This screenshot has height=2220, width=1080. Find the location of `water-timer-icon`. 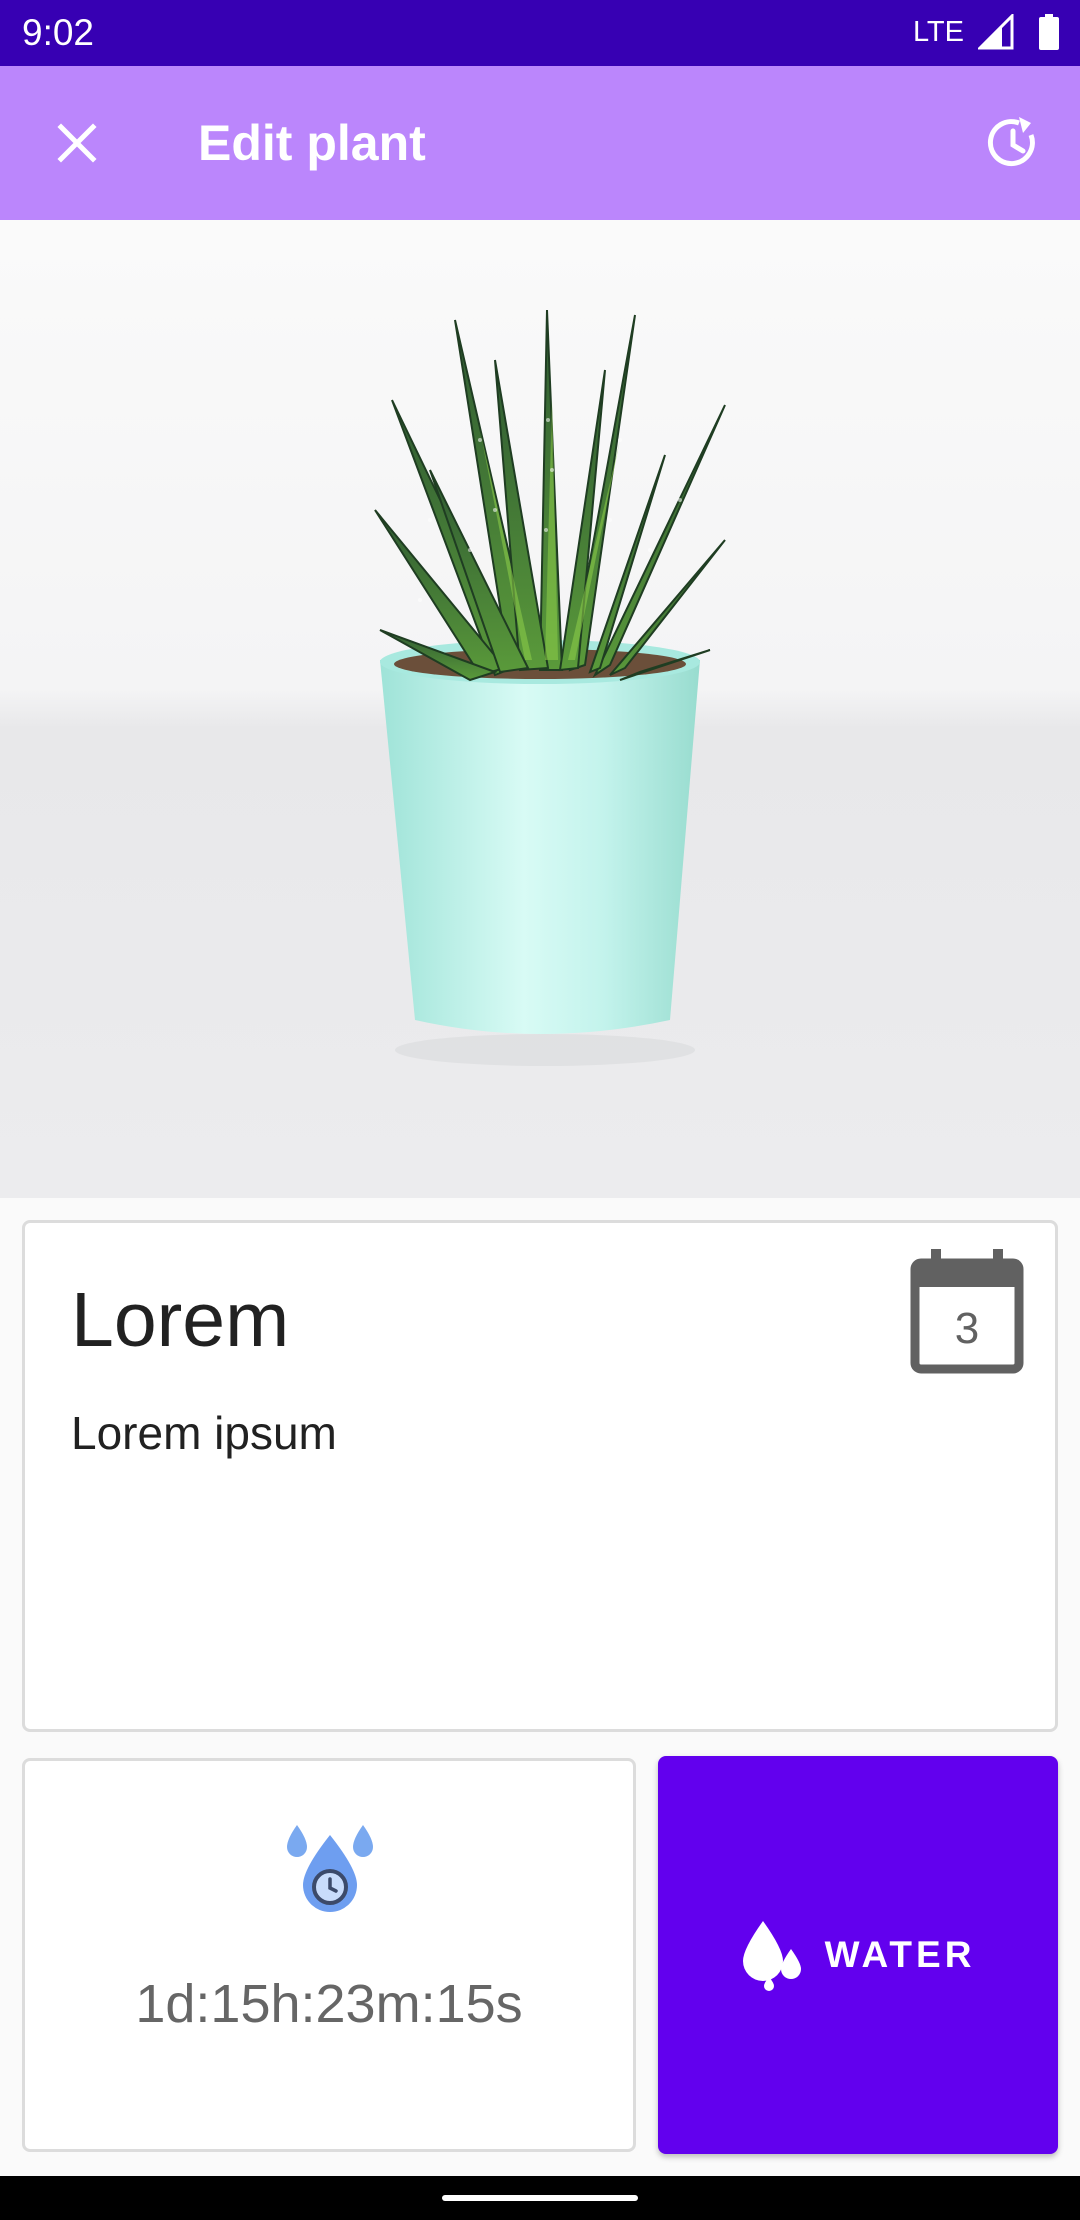

water-timer-icon is located at coordinates (330, 1868).